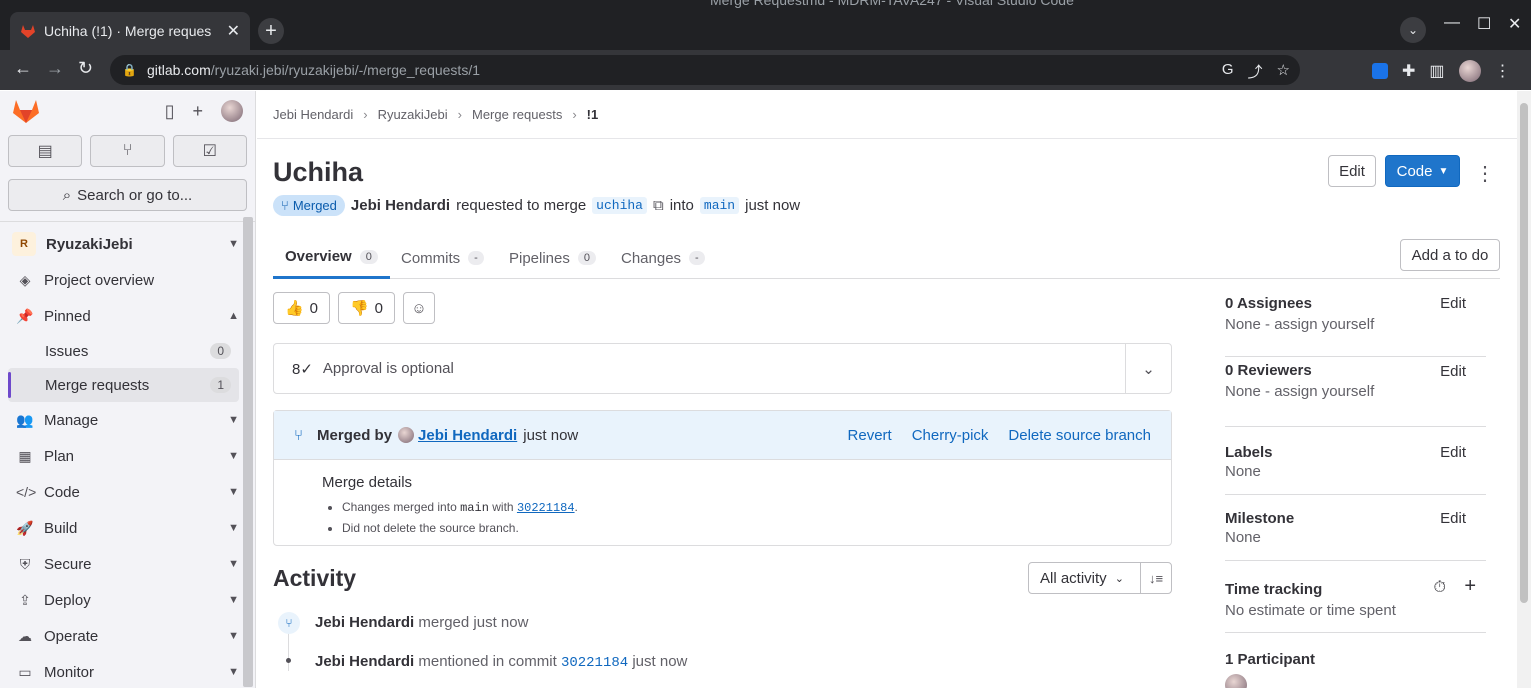  Describe the element at coordinates (1084, 578) in the screenshot. I see `activity-filter-dropdown: All activity ⌄` at that location.